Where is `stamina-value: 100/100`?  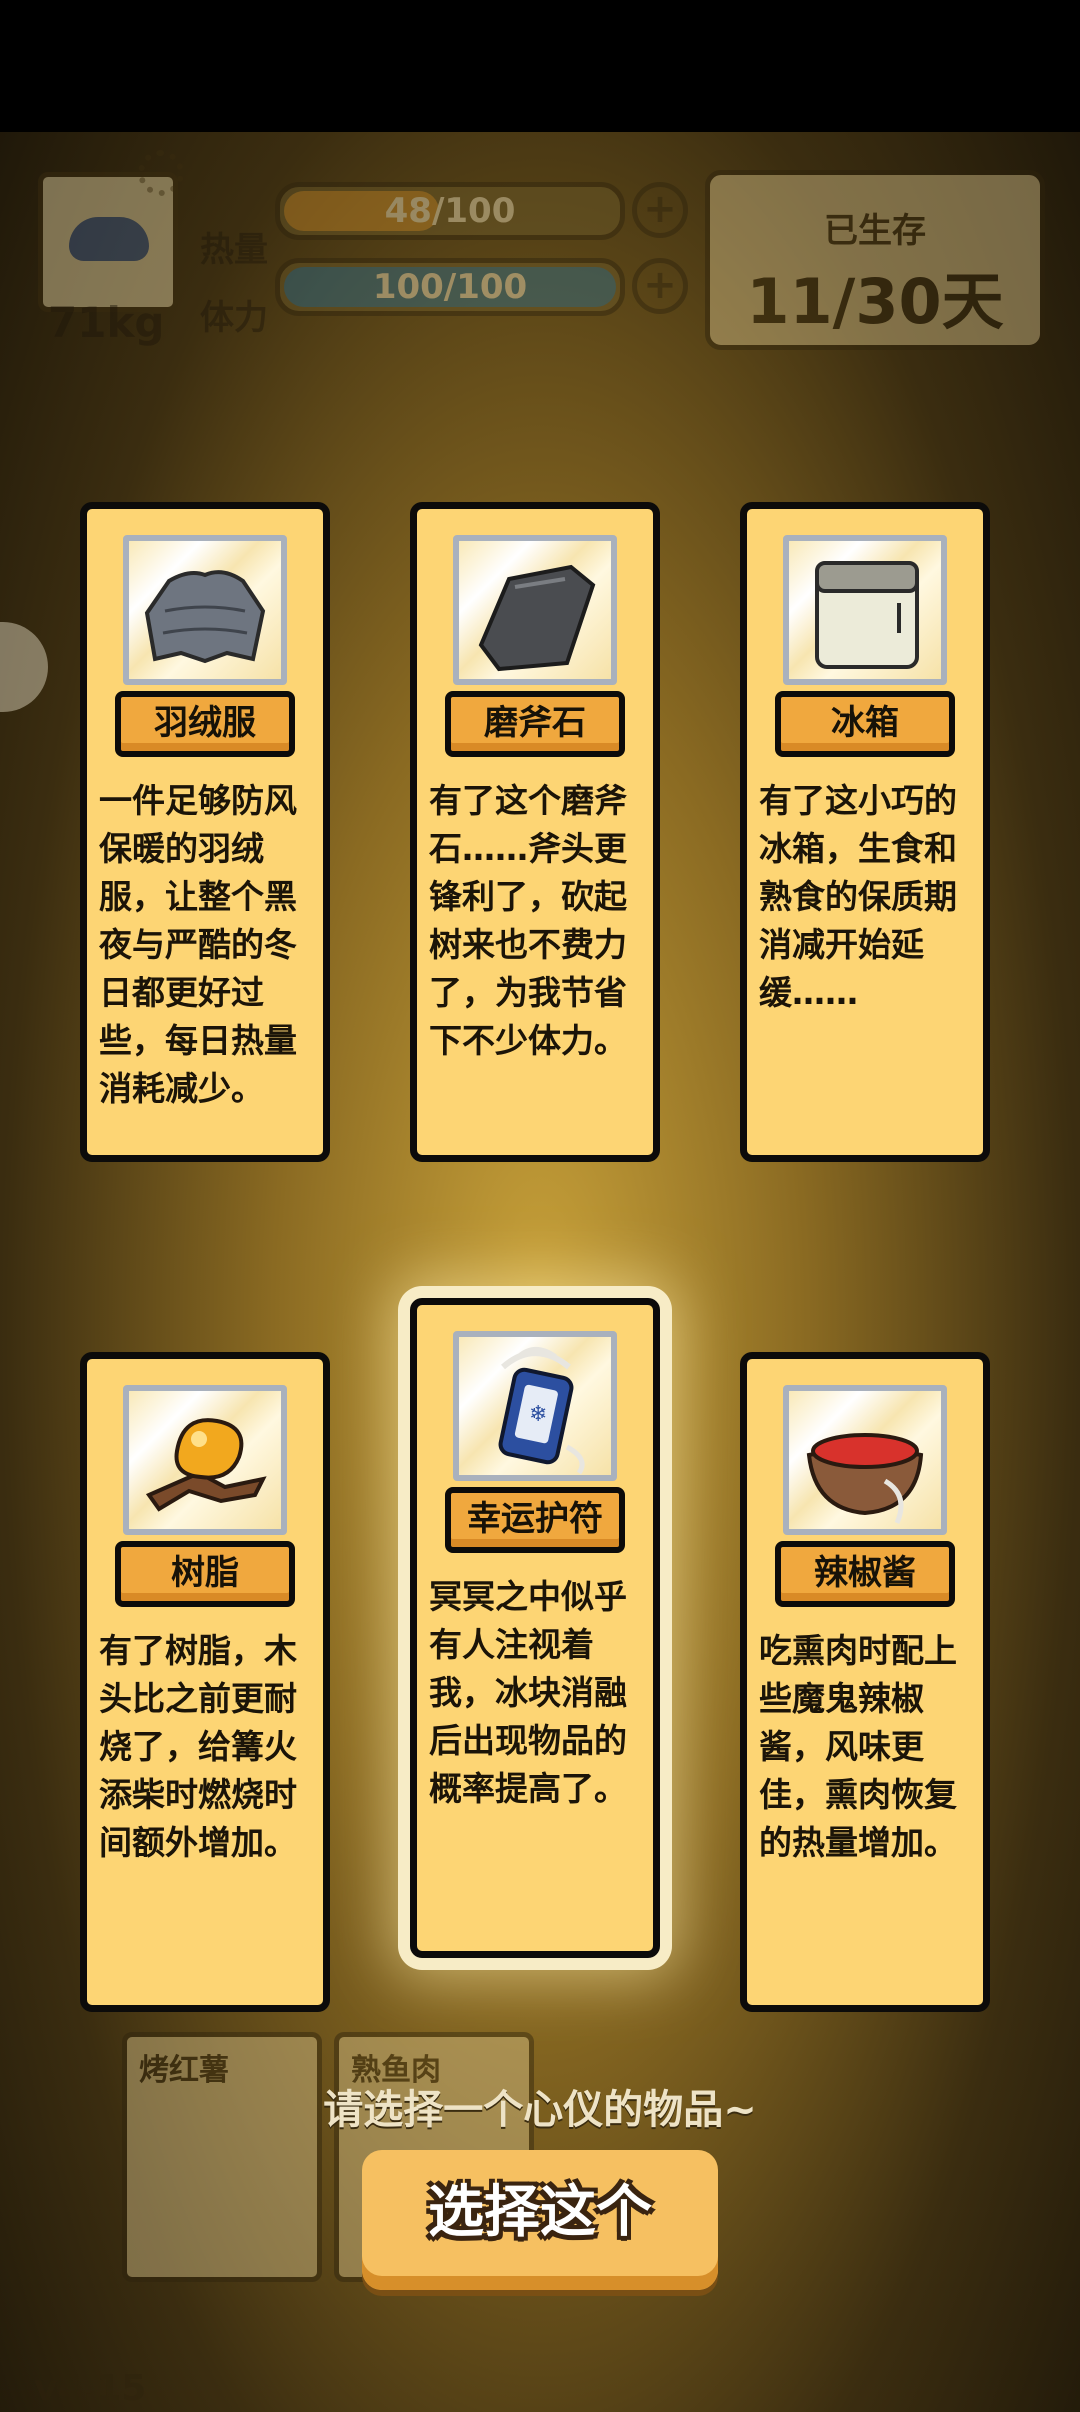
stamina-value: 100/100 is located at coordinates (450, 287).